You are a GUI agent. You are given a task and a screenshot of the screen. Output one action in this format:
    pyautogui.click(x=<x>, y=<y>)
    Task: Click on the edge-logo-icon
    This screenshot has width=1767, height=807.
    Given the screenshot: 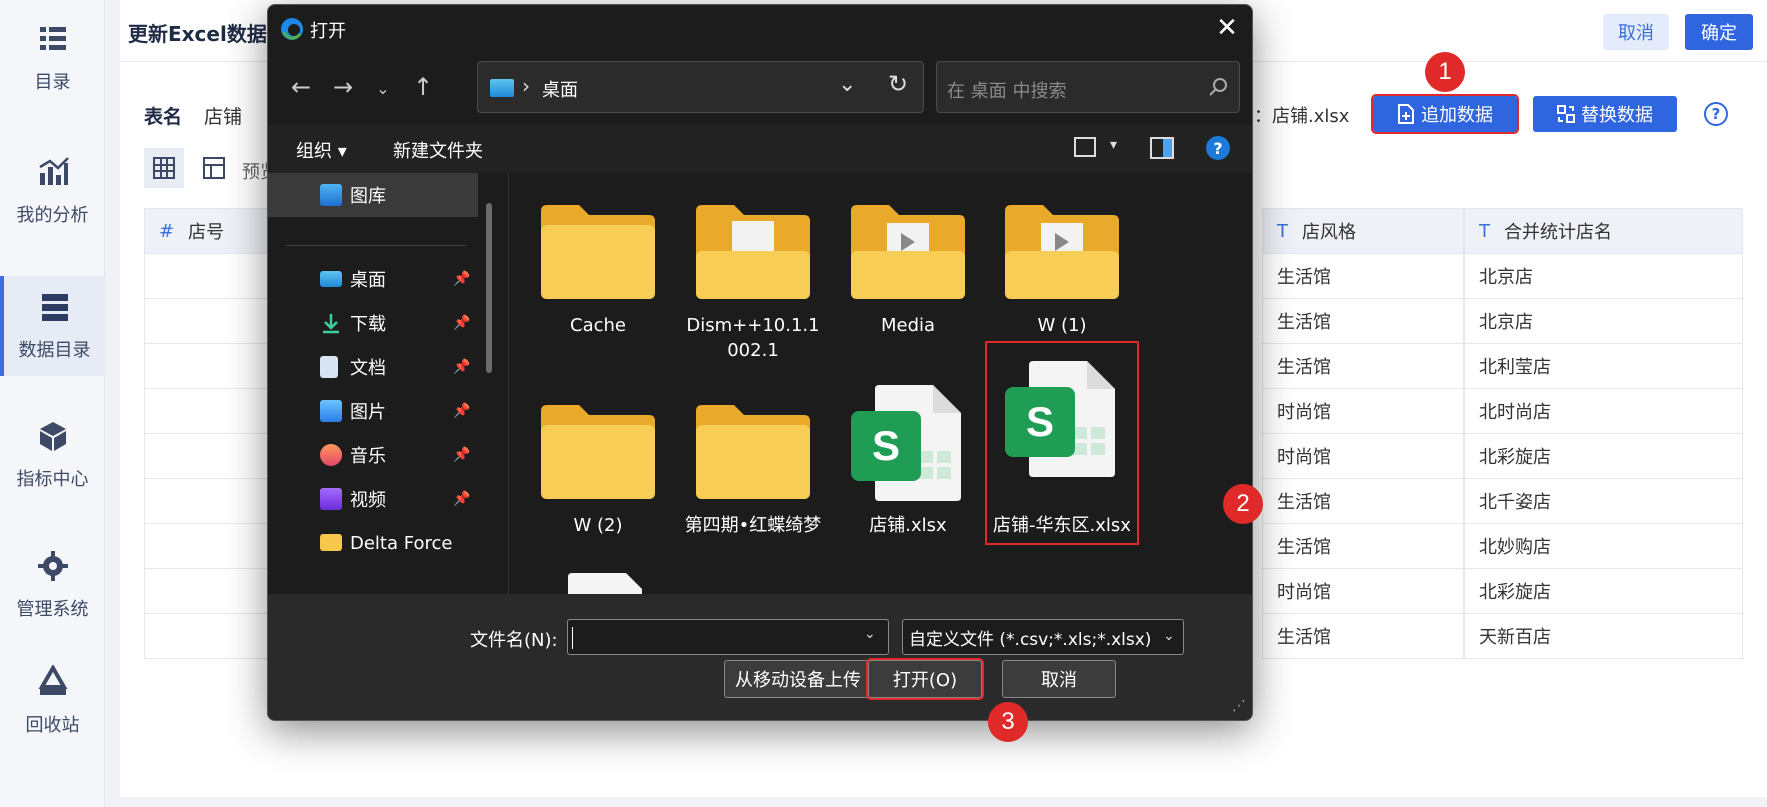 What is the action you would take?
    pyautogui.click(x=292, y=29)
    